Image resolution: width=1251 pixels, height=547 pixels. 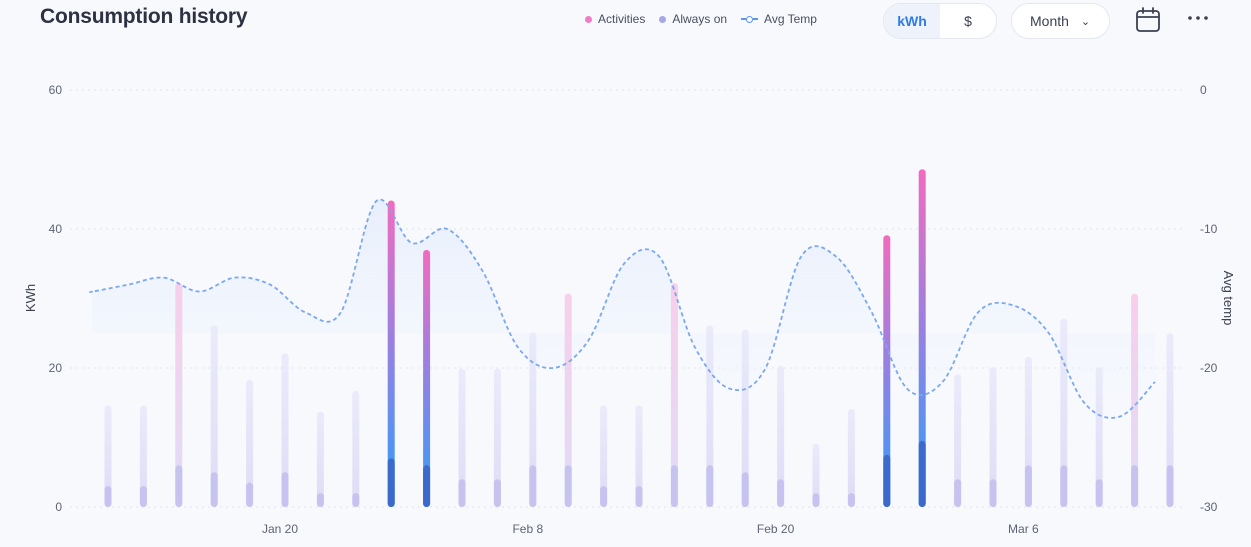 What do you see at coordinates (56, 229) in the screenshot?
I see `y-tick-left: 40` at bounding box center [56, 229].